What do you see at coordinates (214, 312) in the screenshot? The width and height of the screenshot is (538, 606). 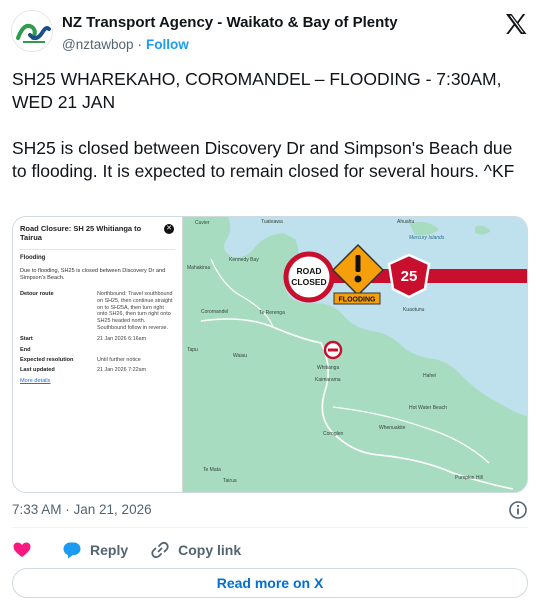 I see `svg-text: Coromandel` at bounding box center [214, 312].